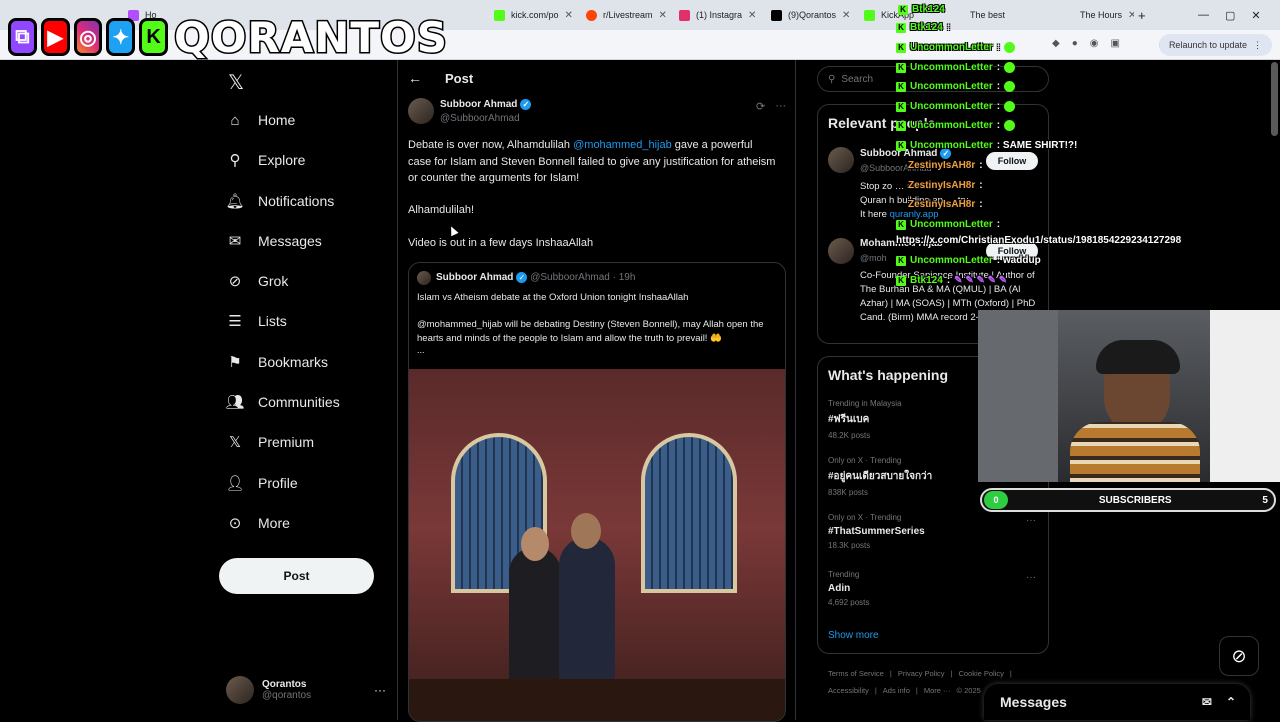 The width and height of the screenshot is (1280, 722). Describe the element at coordinates (856, 673) in the screenshot. I see `terms-link: Terms of Service` at that location.